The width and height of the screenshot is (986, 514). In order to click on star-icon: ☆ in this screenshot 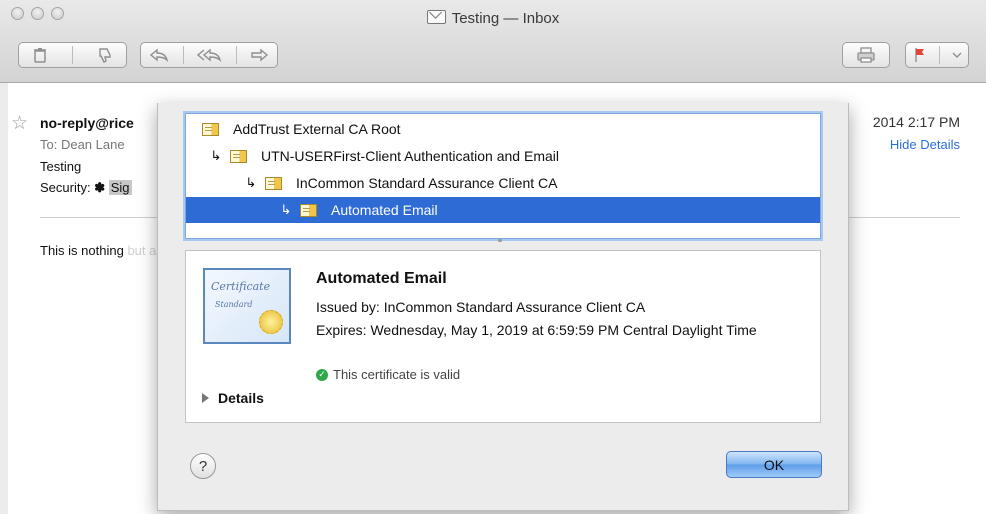, I will do `click(19, 123)`.